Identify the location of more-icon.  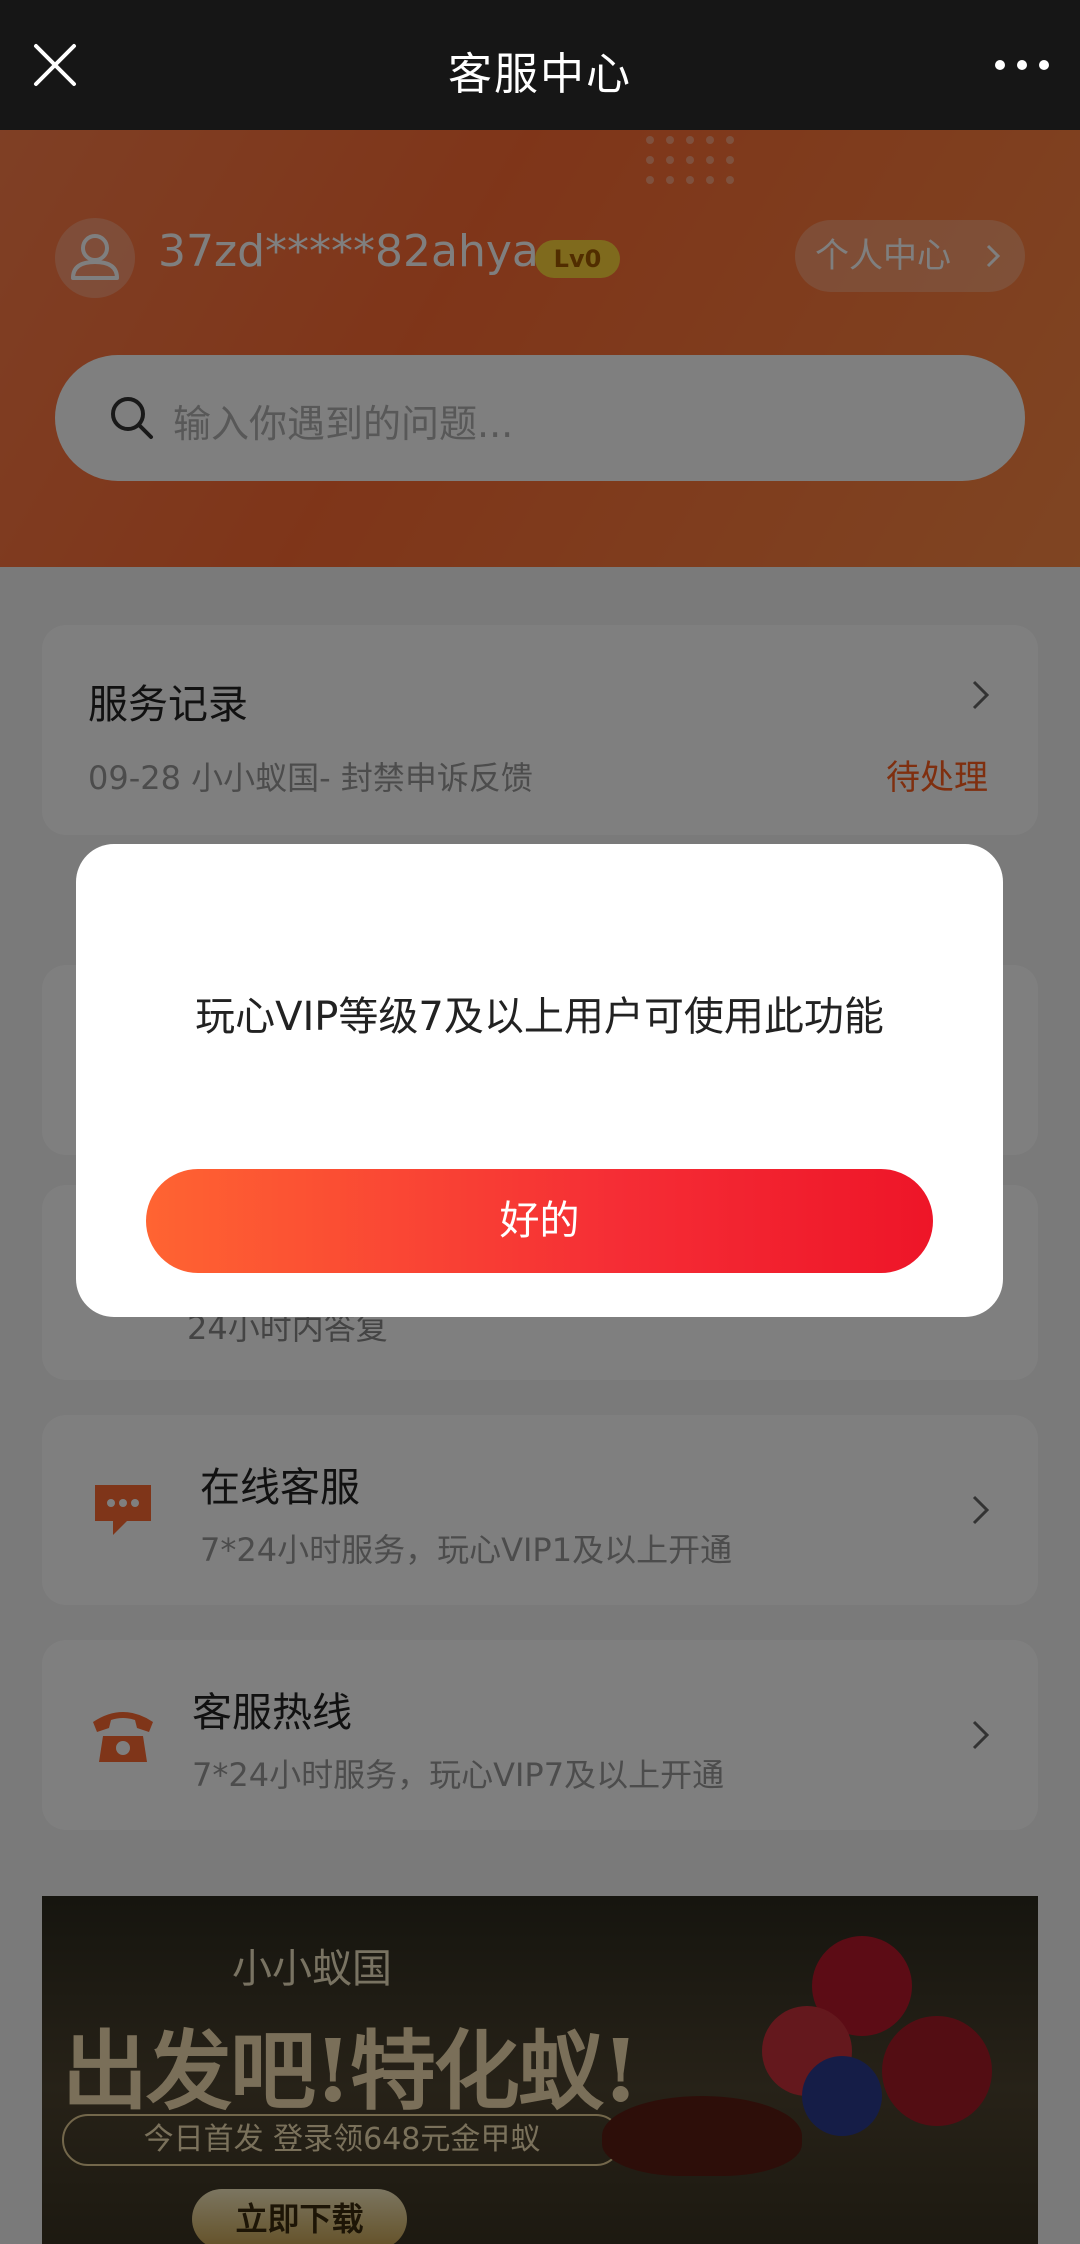
(1022, 65).